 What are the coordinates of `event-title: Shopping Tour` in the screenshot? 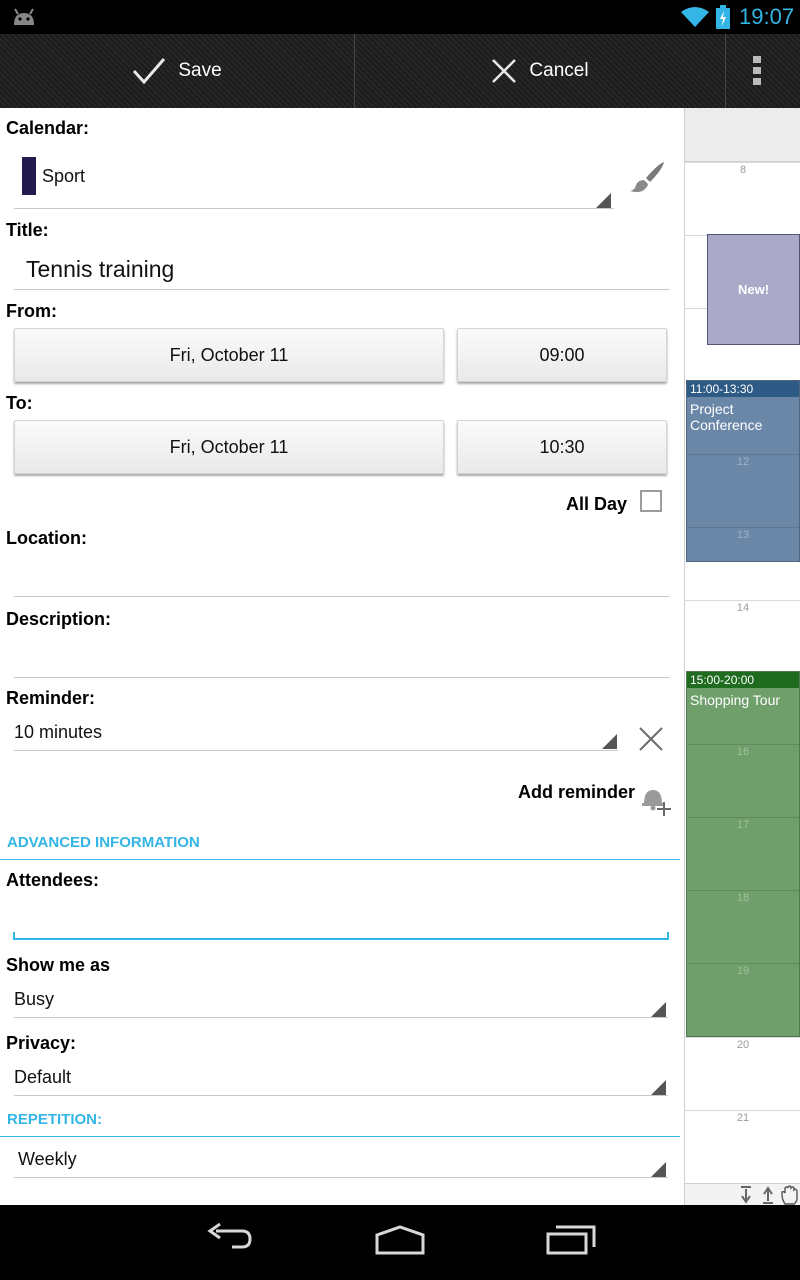 It's located at (735, 700).